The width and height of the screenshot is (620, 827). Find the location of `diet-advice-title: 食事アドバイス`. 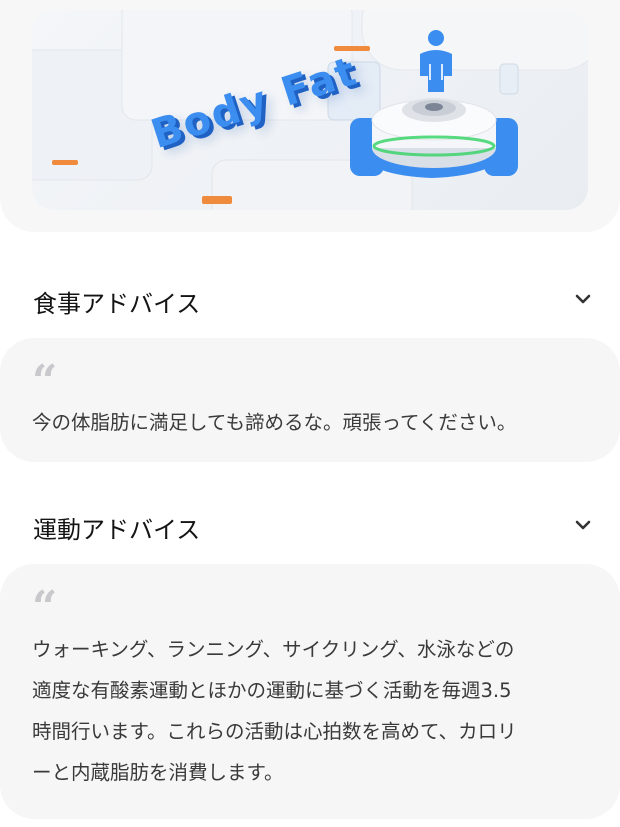

diet-advice-title: 食事アドバイス is located at coordinates (117, 304).